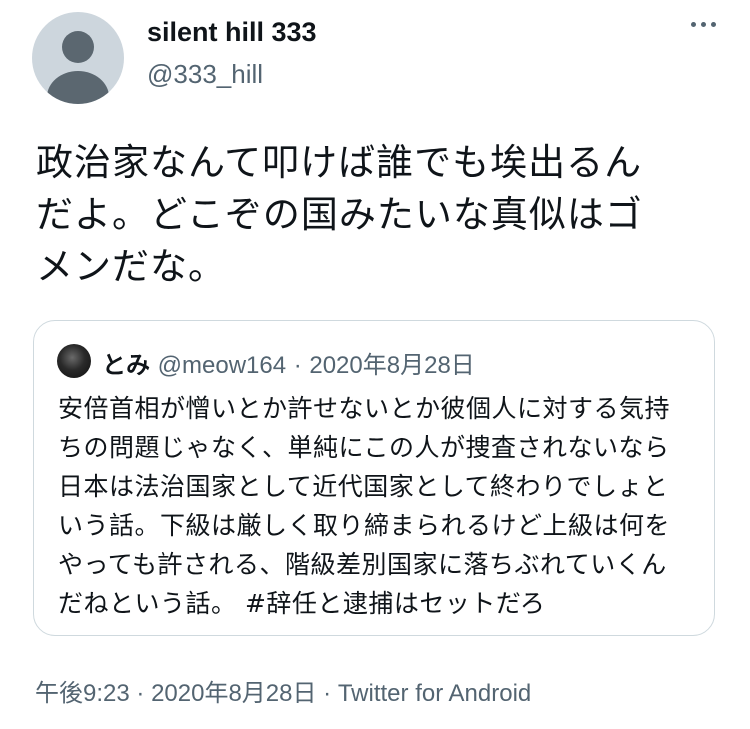  Describe the element at coordinates (74, 361) in the screenshot. I see `quoted-author-avatar` at that location.